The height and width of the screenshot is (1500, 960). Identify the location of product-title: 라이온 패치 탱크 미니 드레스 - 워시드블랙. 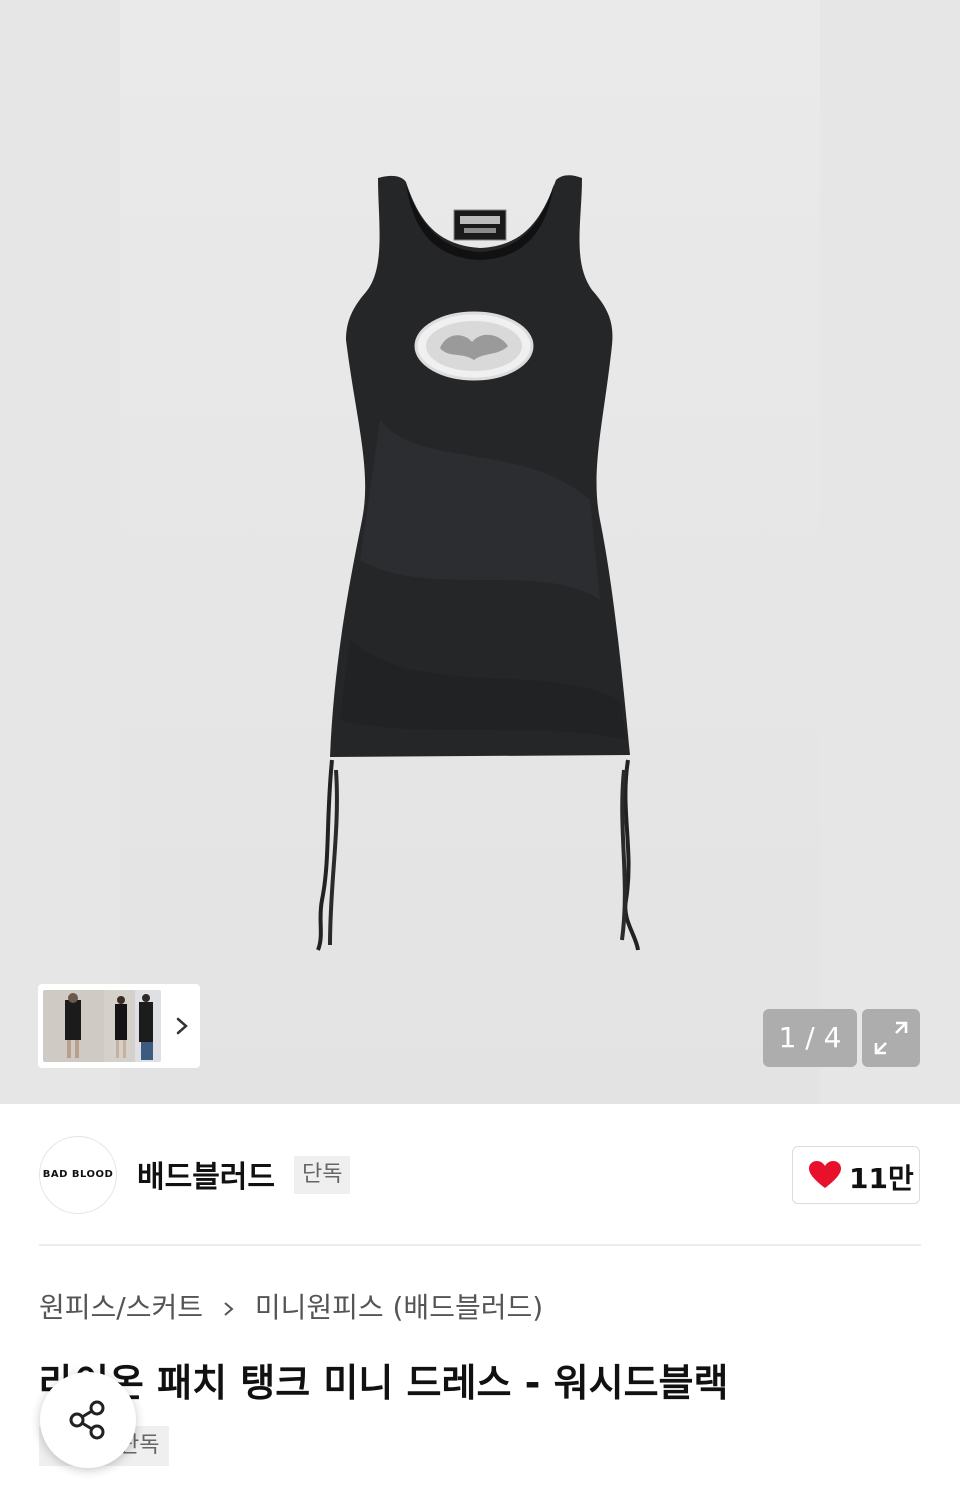
(384, 1383).